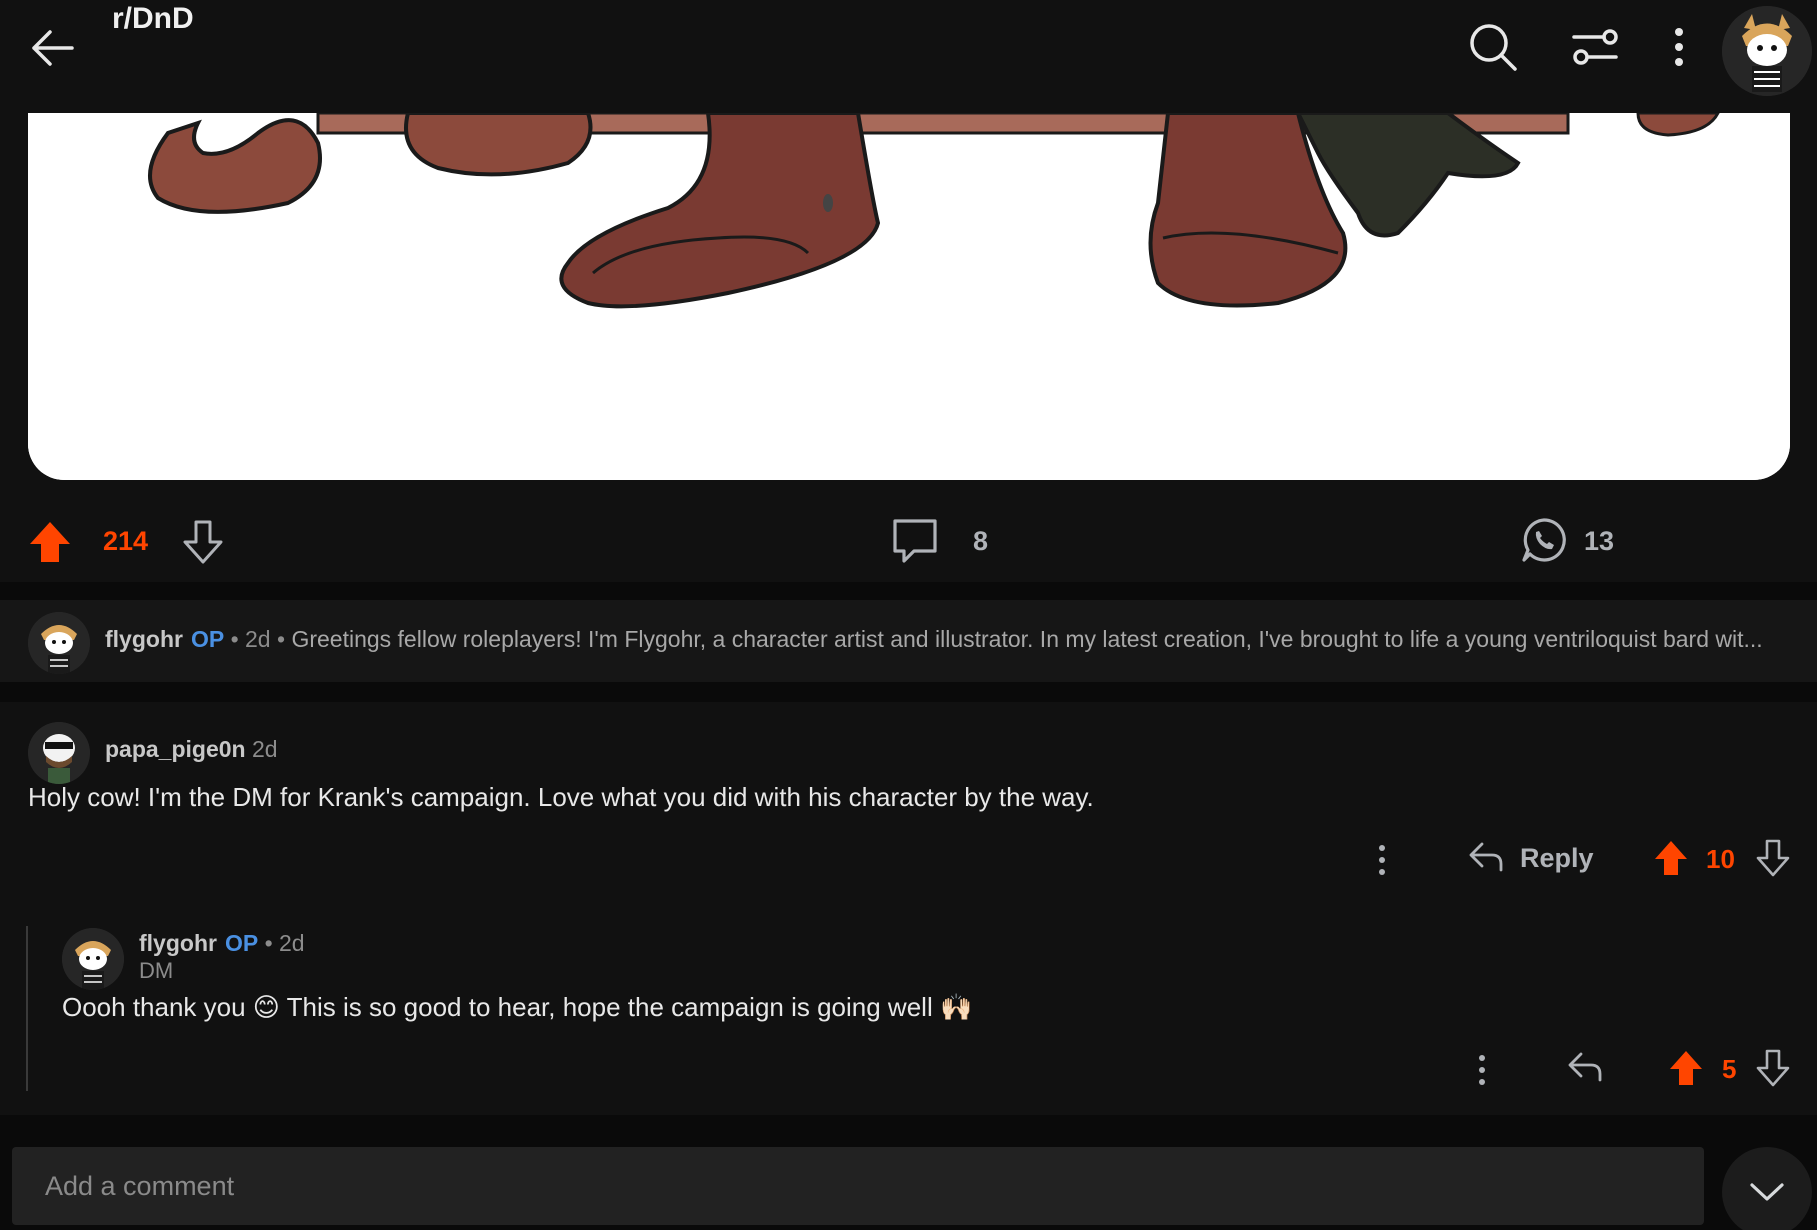 The height and width of the screenshot is (1230, 1817). Describe the element at coordinates (281, 943) in the screenshot. I see `comment-time: • 2d` at that location.